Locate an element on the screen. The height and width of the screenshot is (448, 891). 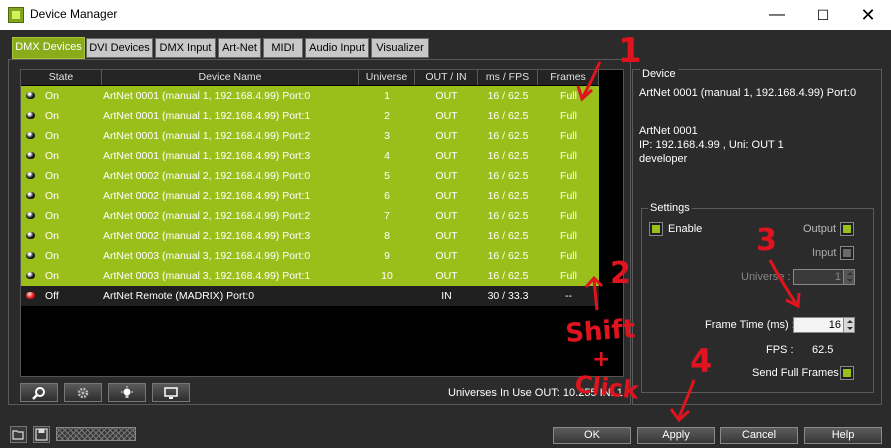
help-button: Help is located at coordinates (843, 435).